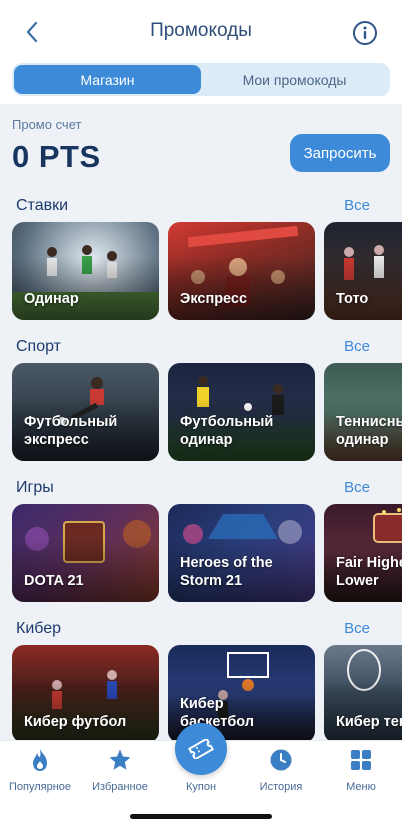 The width and height of the screenshot is (402, 826). I want to click on section-title: Ставки, so click(42, 205).